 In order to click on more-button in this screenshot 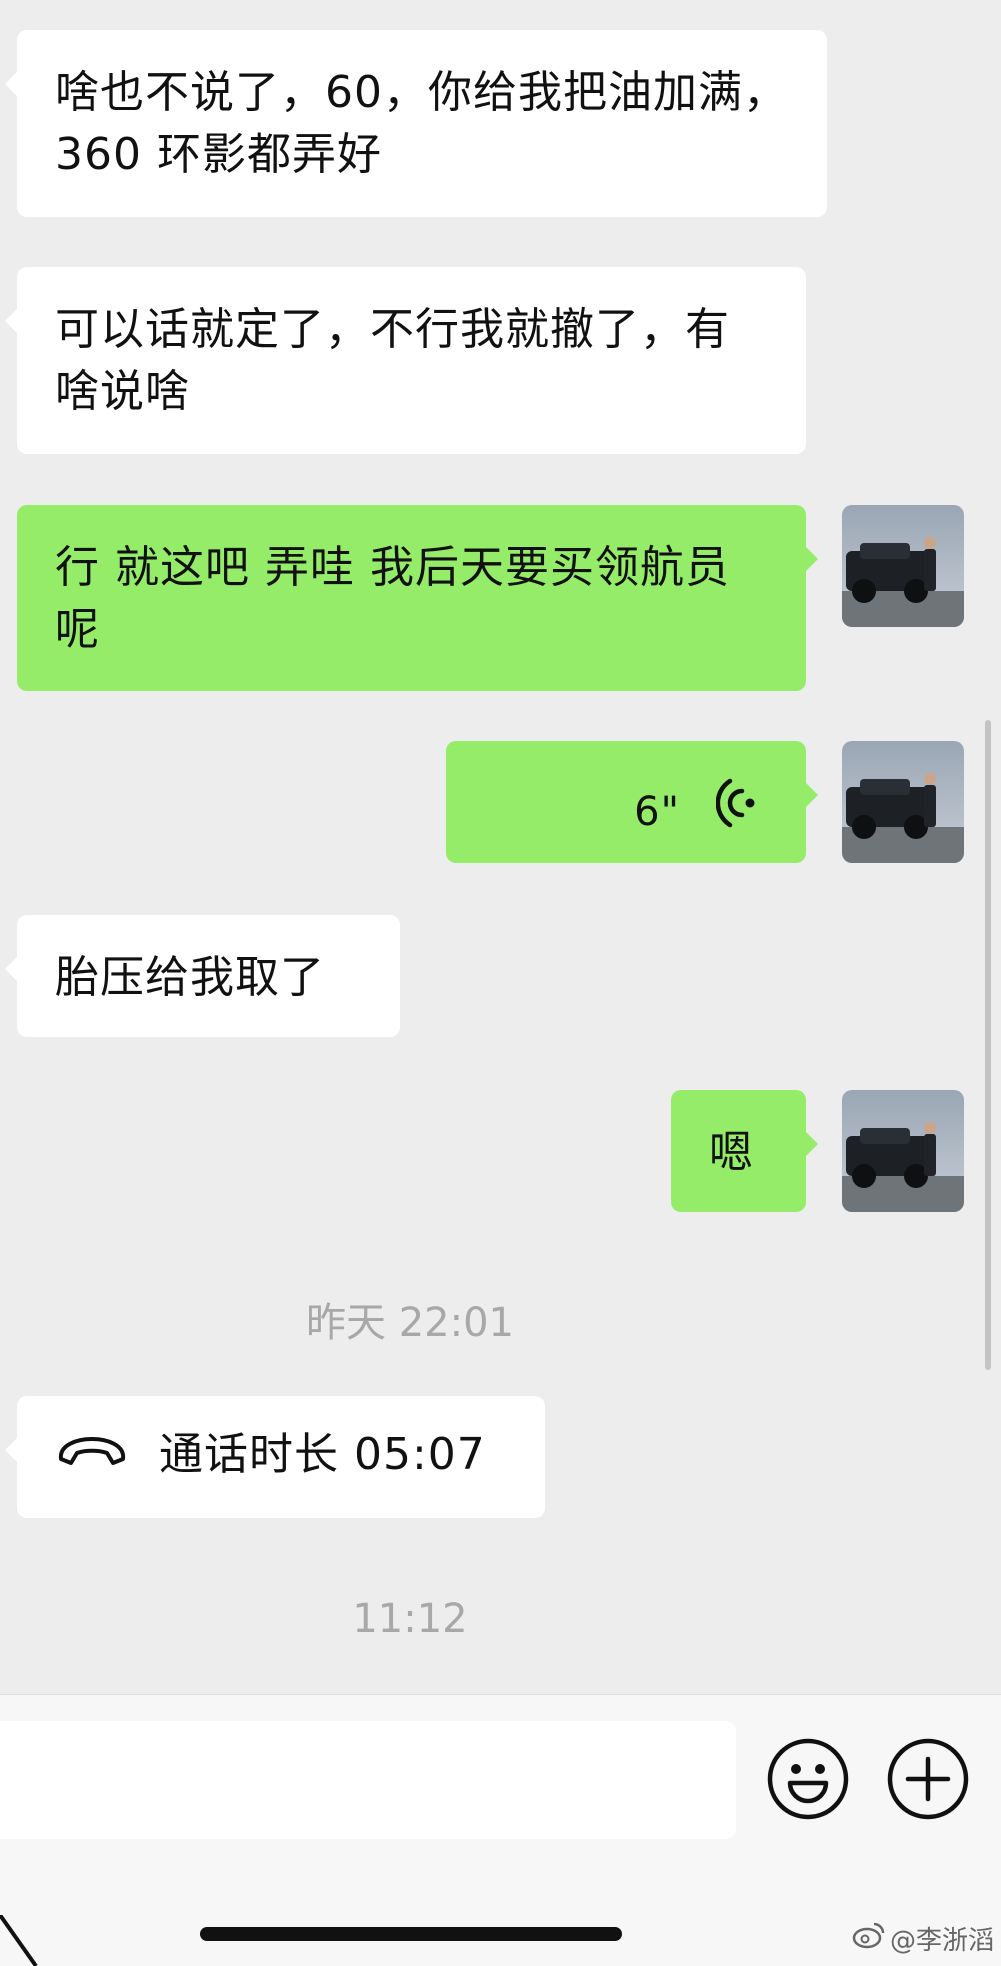, I will do `click(928, 1779)`.